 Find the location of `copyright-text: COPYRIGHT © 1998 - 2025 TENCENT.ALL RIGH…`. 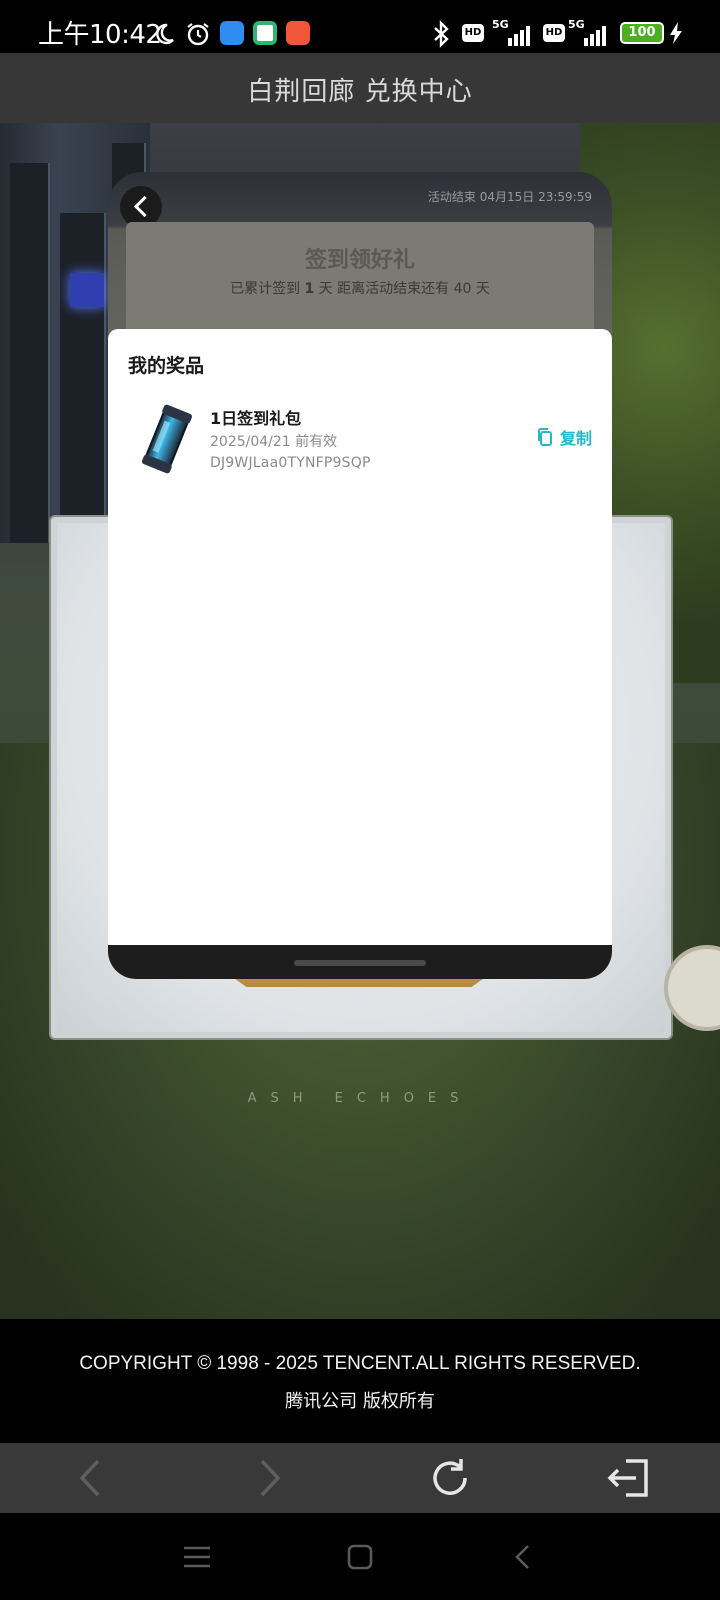

copyright-text: COPYRIGHT © 1998 - 2025 TENCENT.ALL RIGH… is located at coordinates (360, 1363).